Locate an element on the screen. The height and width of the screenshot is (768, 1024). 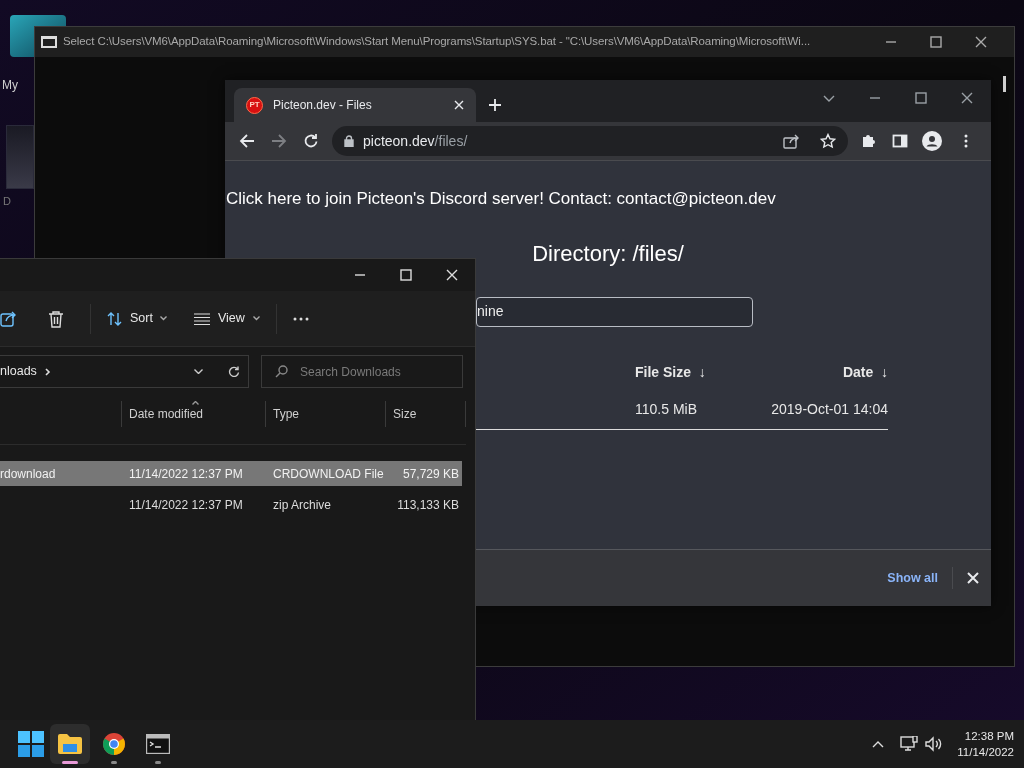
type-cell-text: CRDOWNLOAD File is located at coordinates (328, 474).